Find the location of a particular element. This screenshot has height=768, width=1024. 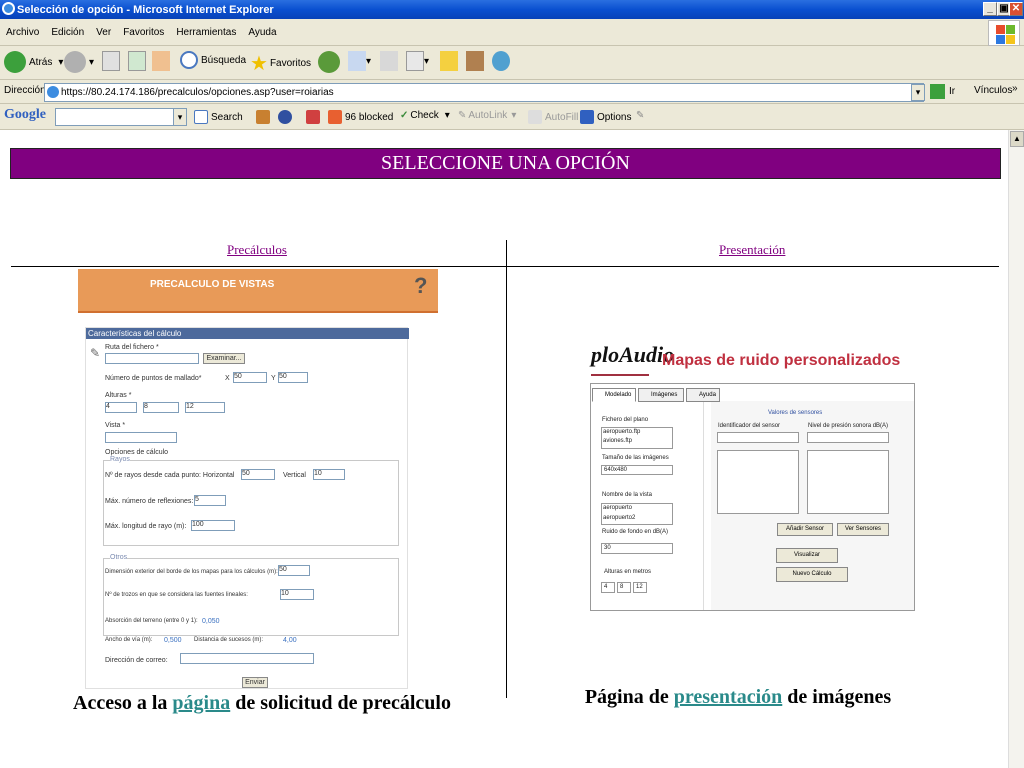

sensor-list-left is located at coordinates (758, 482).